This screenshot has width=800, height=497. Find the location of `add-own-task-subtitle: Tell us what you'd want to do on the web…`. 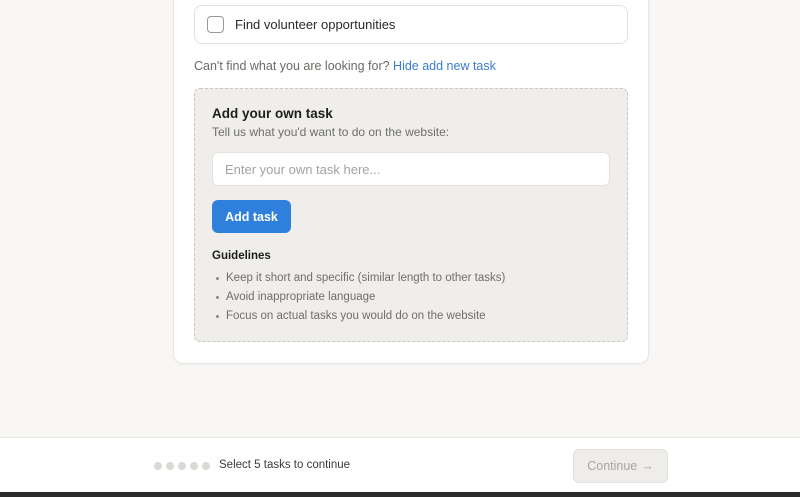

add-own-task-subtitle: Tell us what you'd want to do on the web… is located at coordinates (331, 132).